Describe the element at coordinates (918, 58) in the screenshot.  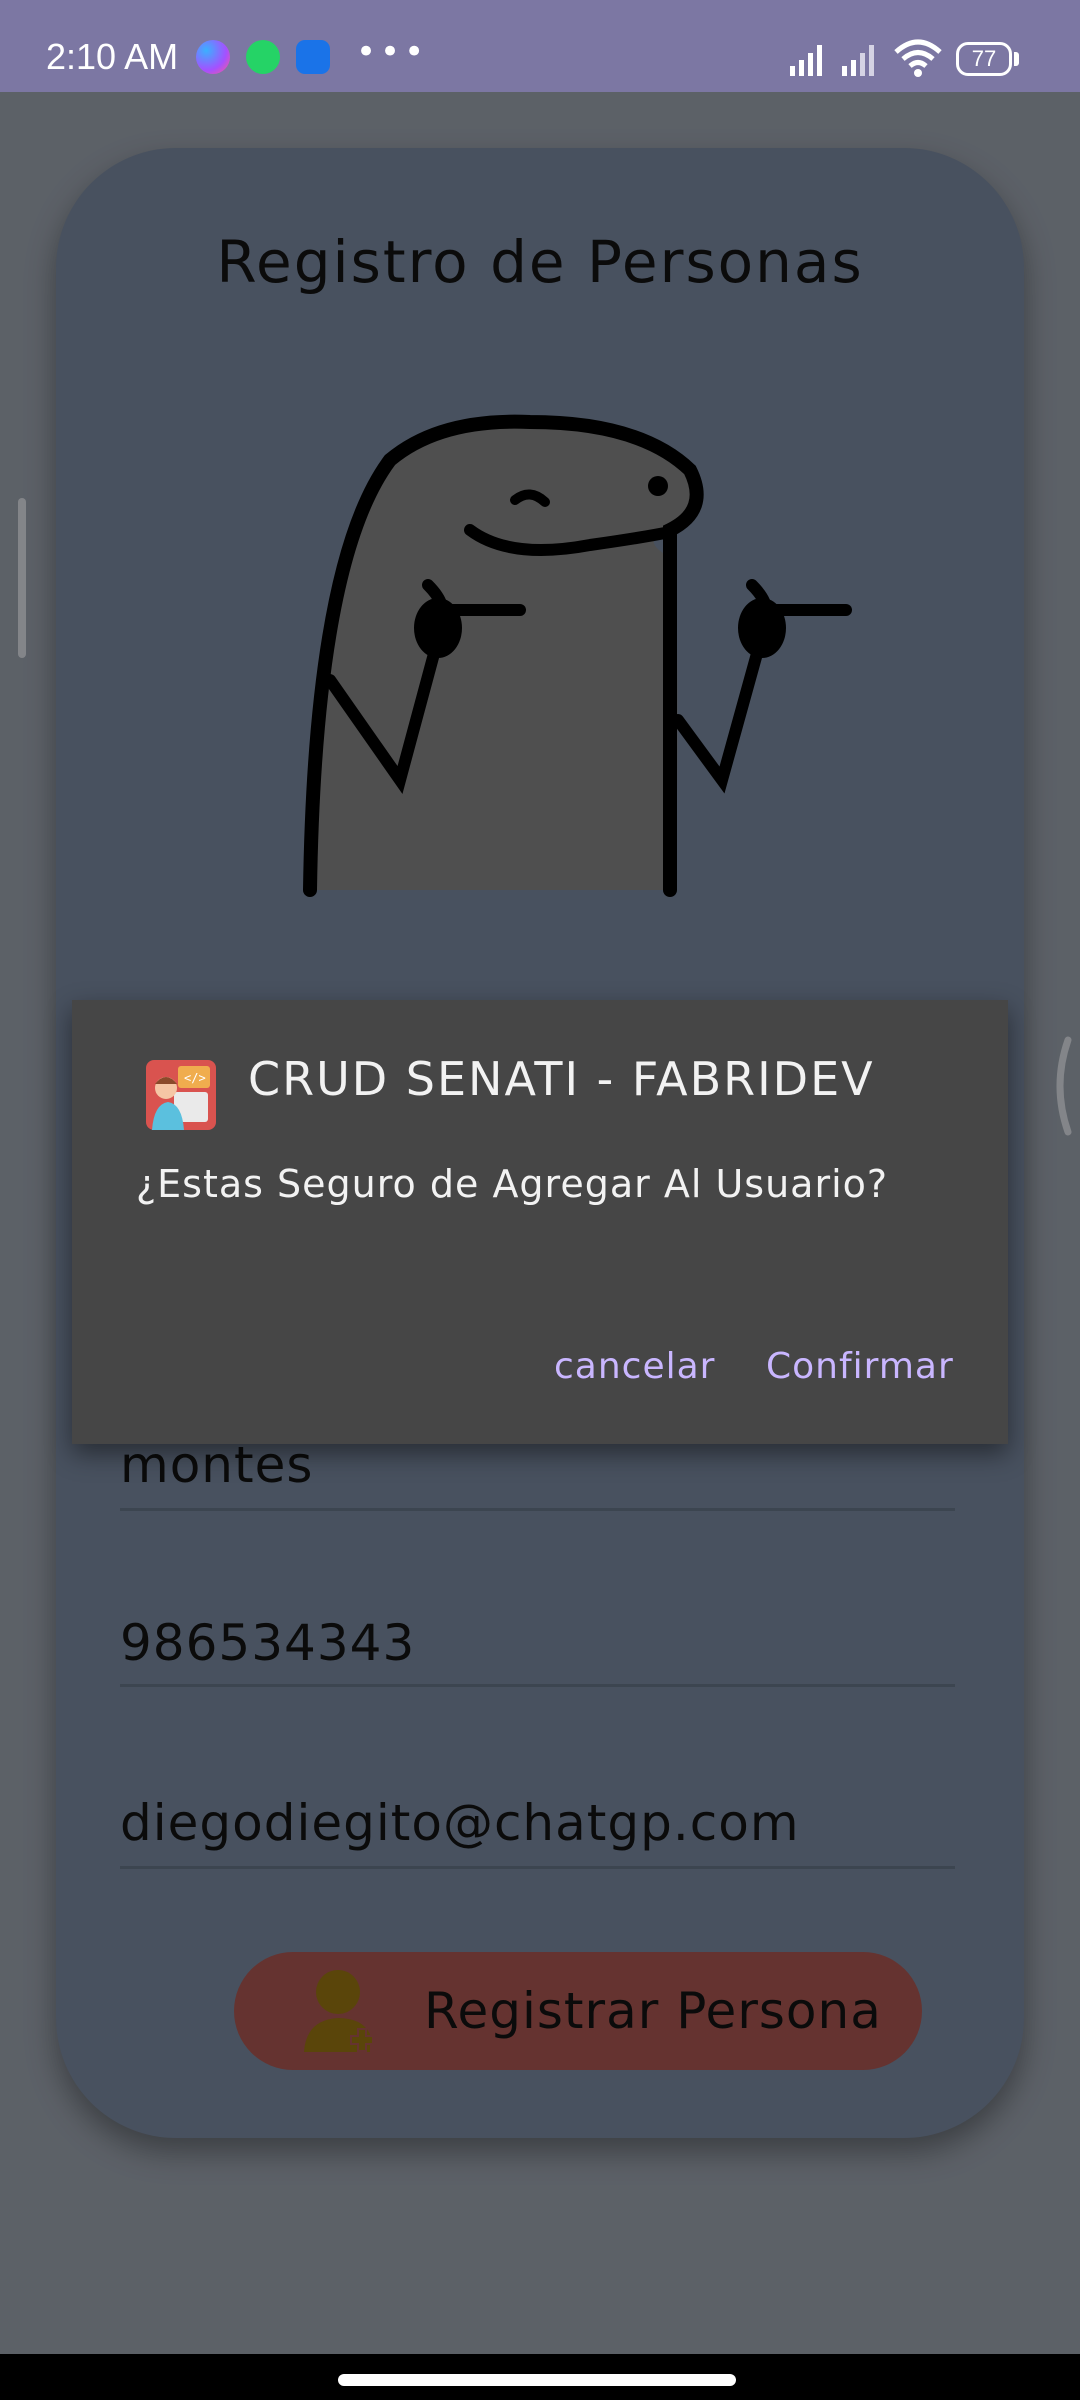
I see `wifi-icon` at that location.